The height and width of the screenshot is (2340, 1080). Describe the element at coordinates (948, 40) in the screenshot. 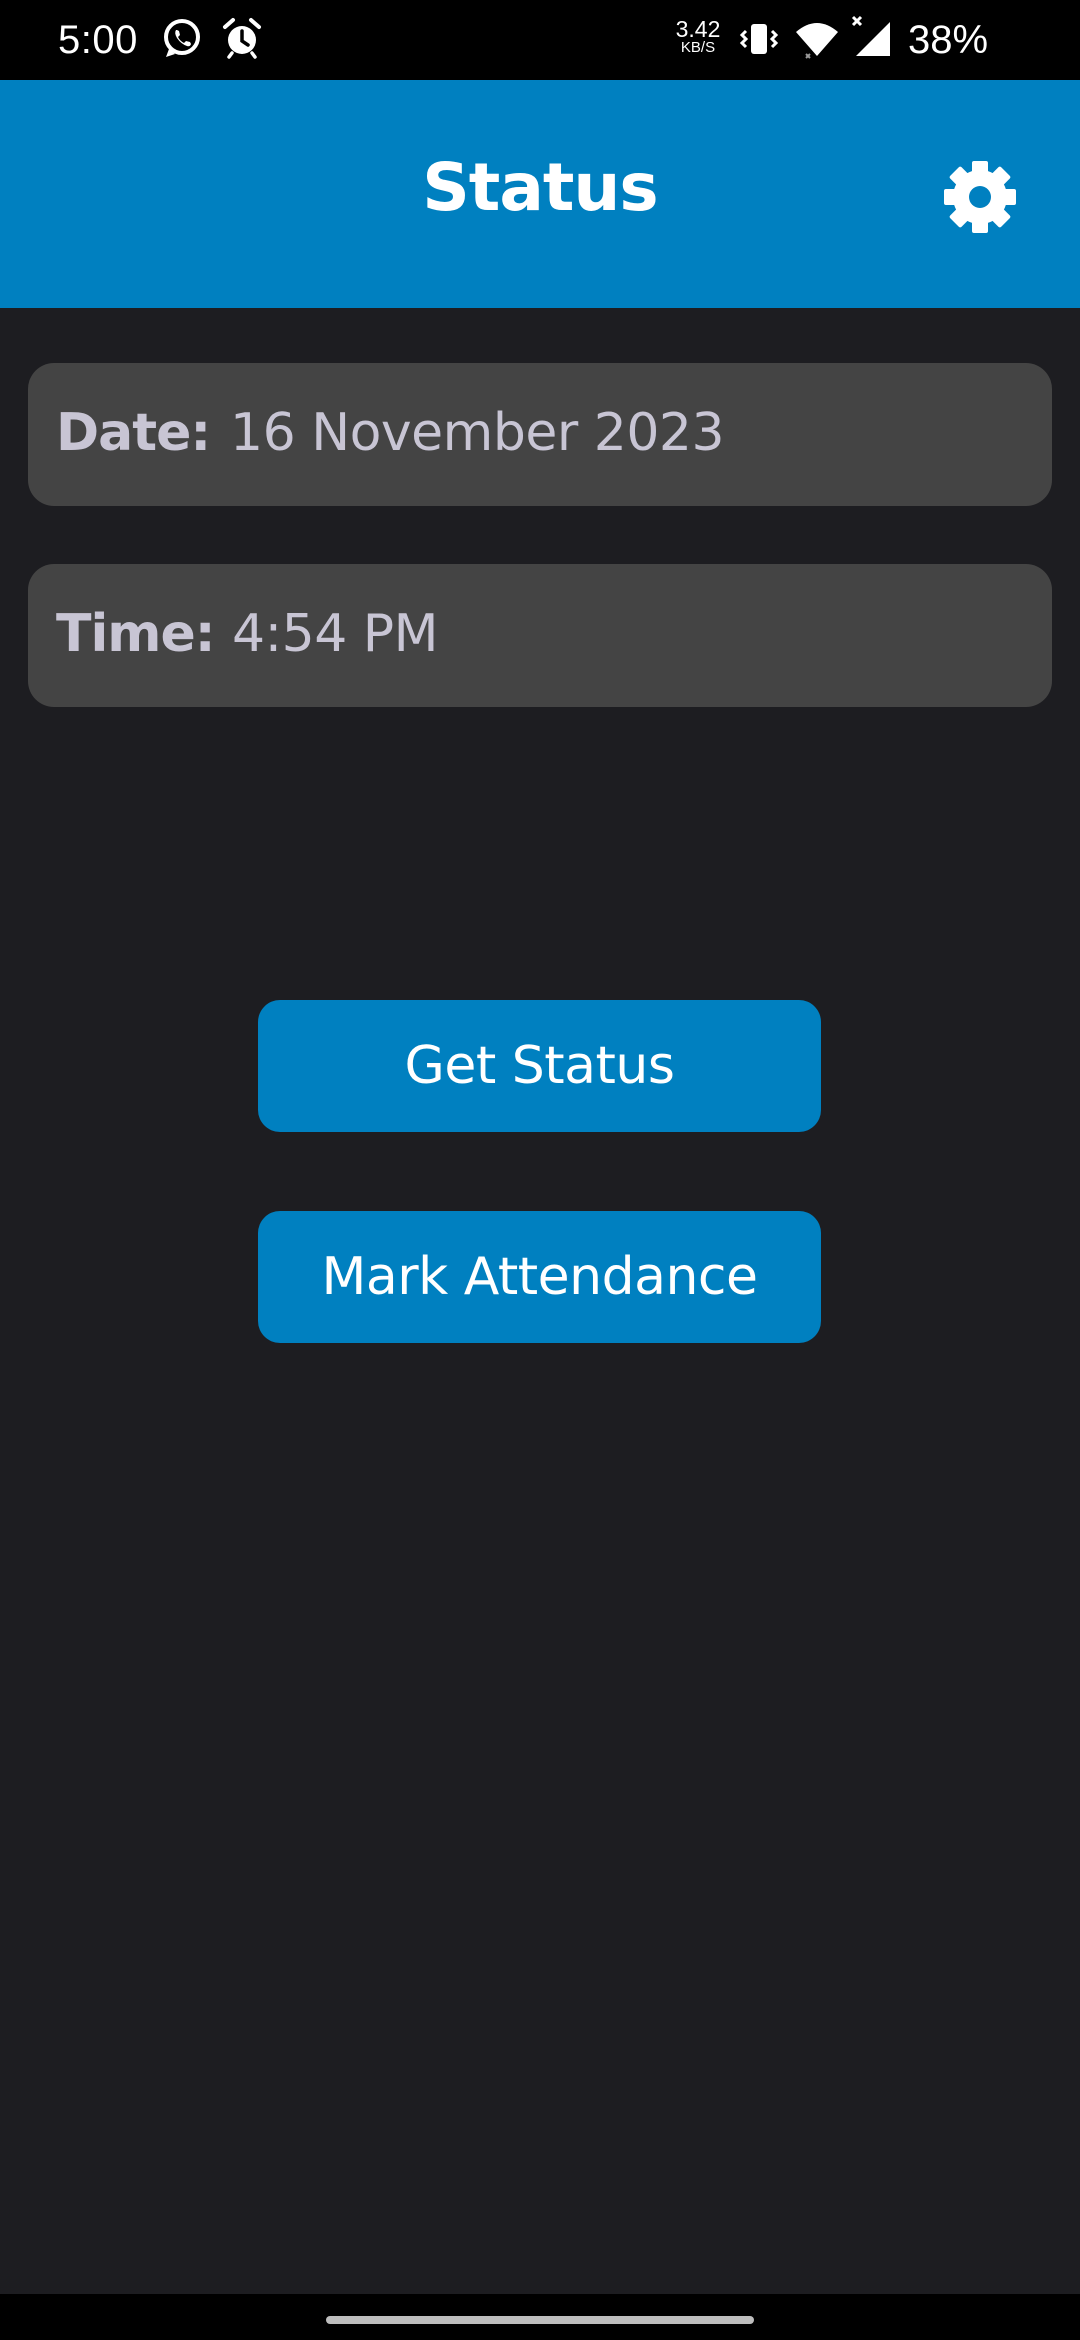

I see `battery-level: 38%` at that location.